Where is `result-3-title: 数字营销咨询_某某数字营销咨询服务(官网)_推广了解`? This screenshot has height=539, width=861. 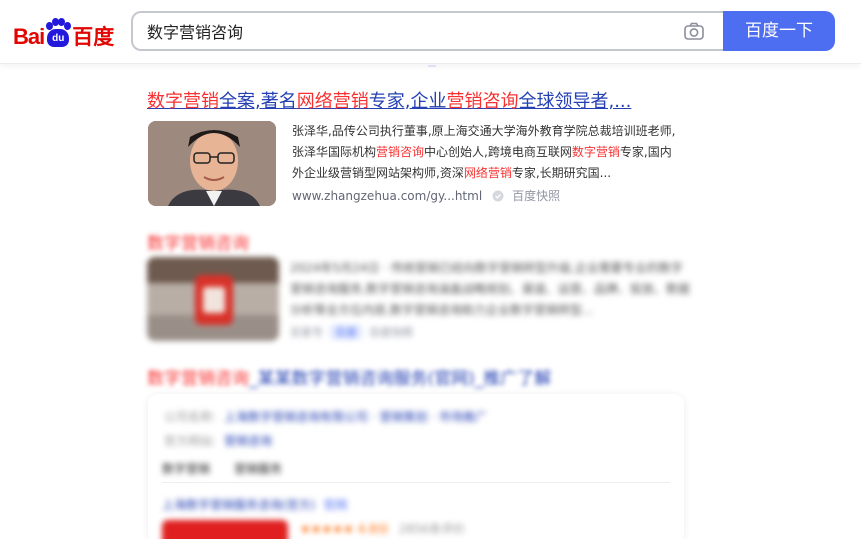 result-3-title: 数字营销咨询_某某数字营销咨询服务(官网)_推广了解 is located at coordinates (349, 376).